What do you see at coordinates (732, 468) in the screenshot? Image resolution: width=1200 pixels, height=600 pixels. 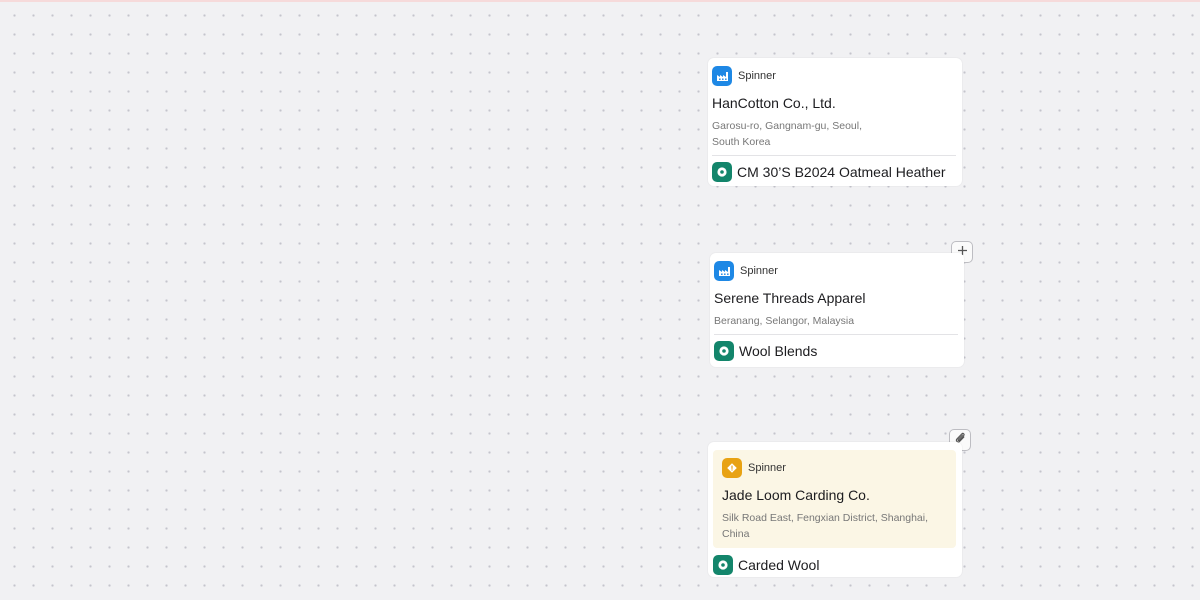 I see `warning-icon` at bounding box center [732, 468].